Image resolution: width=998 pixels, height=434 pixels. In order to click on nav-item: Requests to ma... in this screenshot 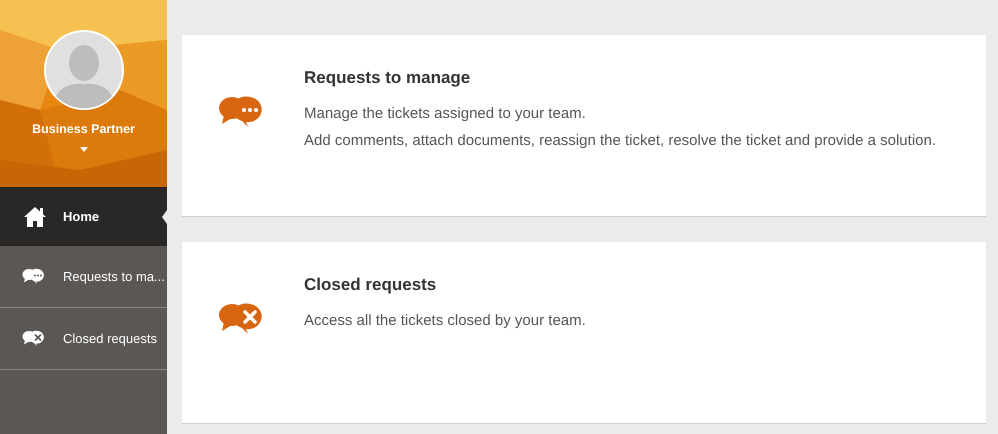, I will do `click(83, 277)`.